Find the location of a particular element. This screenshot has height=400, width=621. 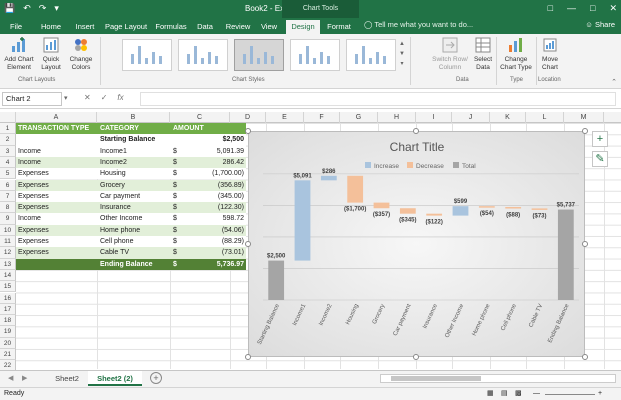

enter-icon: ✓ is located at coordinates (104, 97).